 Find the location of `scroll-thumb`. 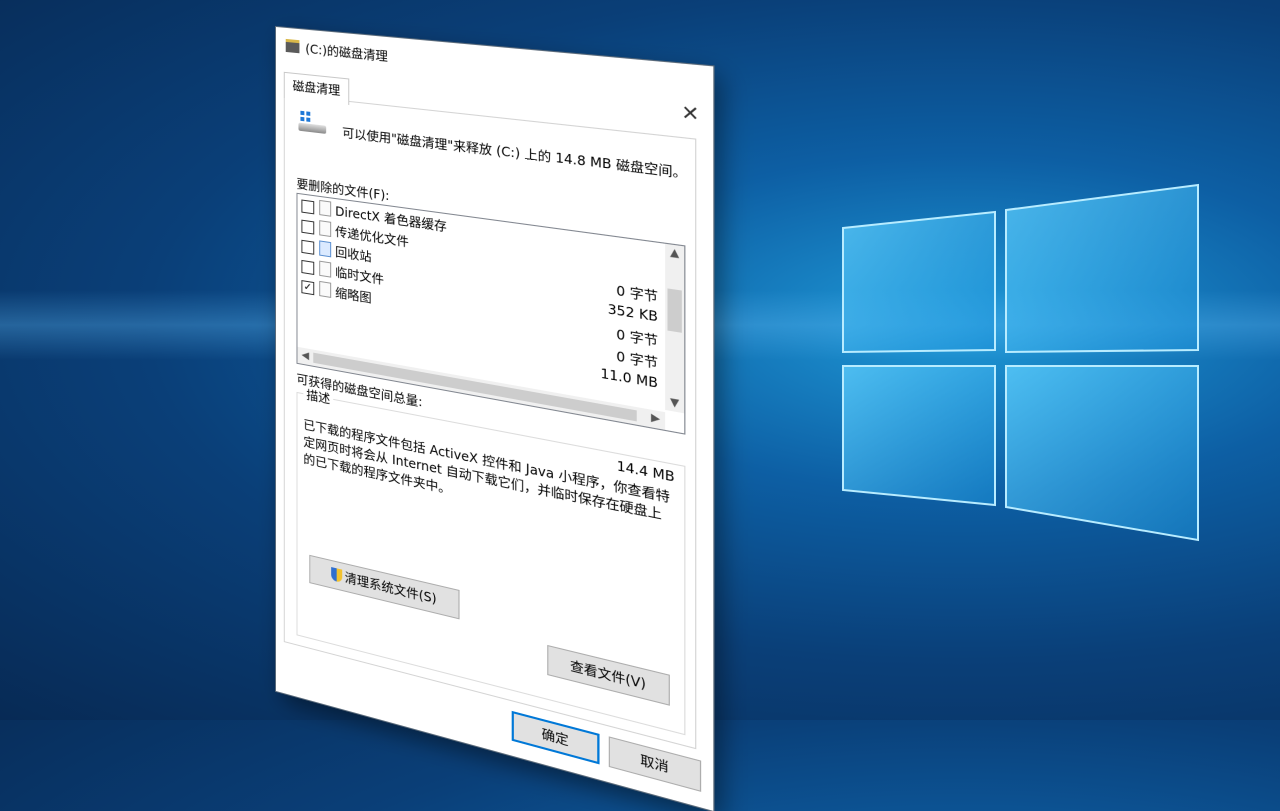

scroll-thumb is located at coordinates (674, 310).